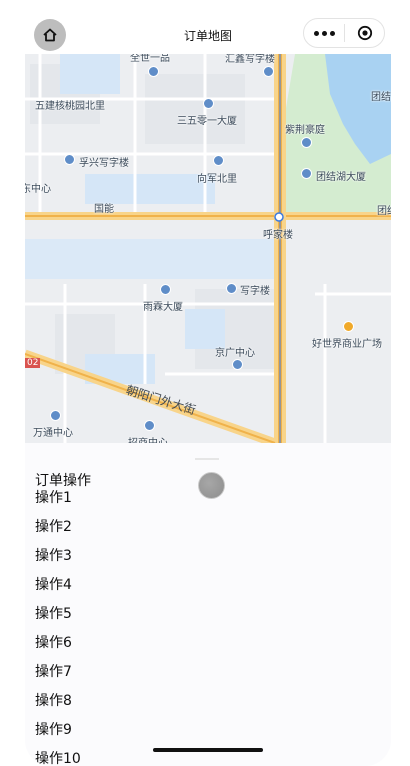 The height and width of the screenshot is (766, 410). What do you see at coordinates (58, 562) in the screenshot?
I see `operation-item: 操作3` at bounding box center [58, 562].